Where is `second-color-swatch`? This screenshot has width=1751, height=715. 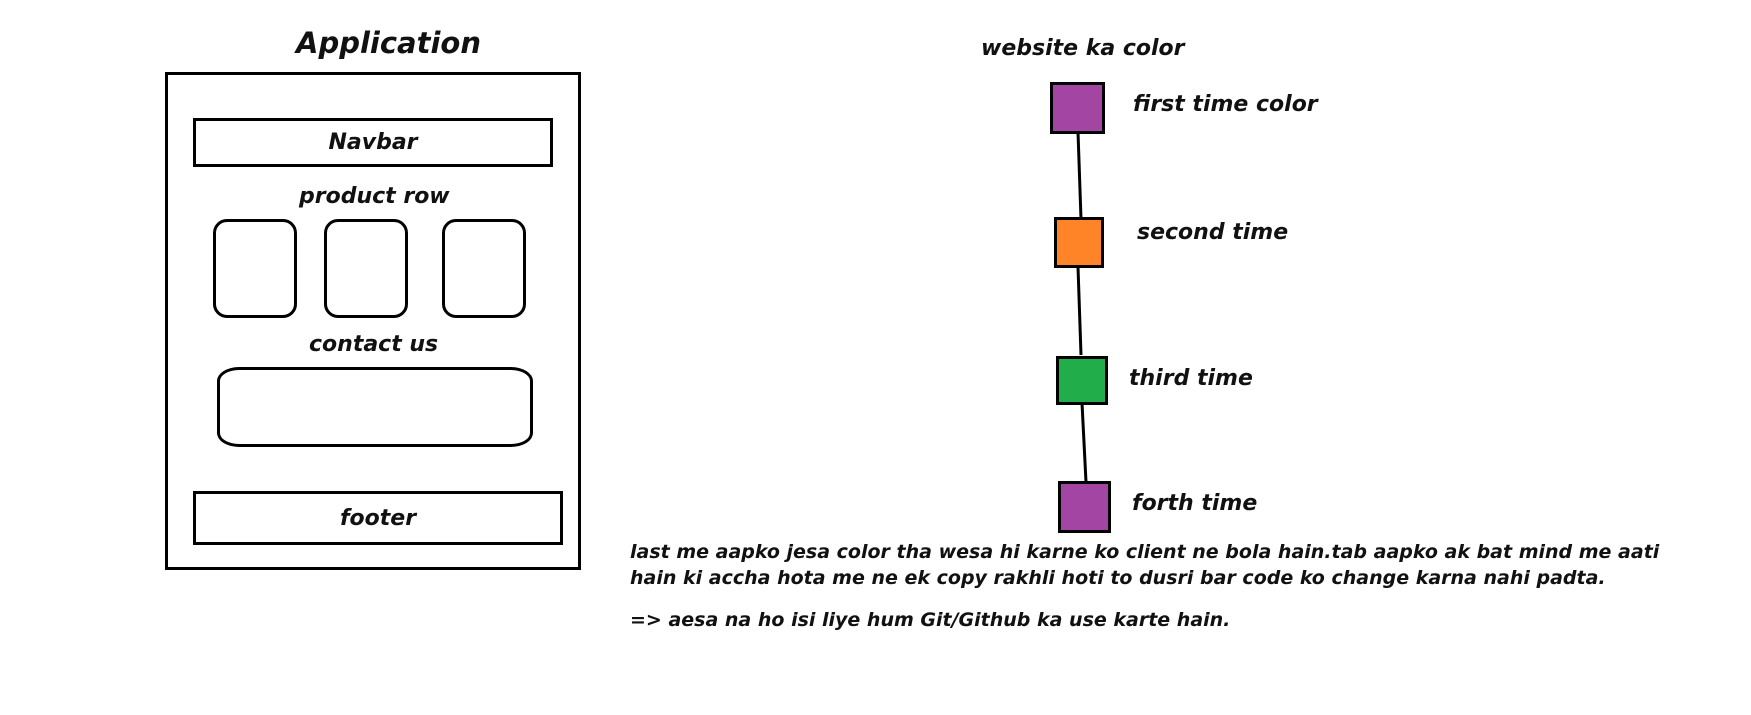
second-color-swatch is located at coordinates (1079, 242).